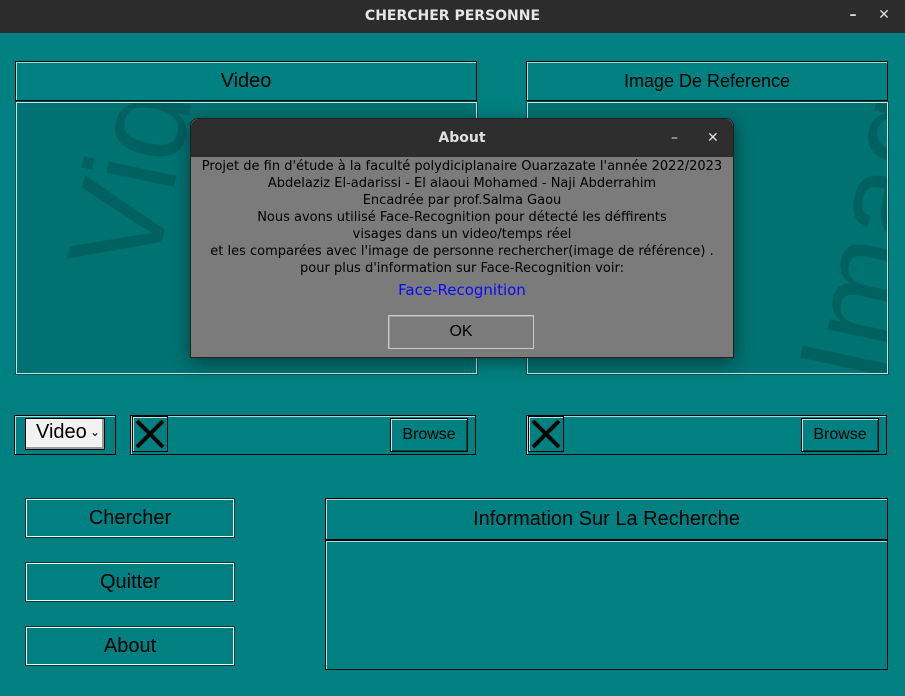 Image resolution: width=905 pixels, height=696 pixels. I want to click on info-panel-title: Information Sur La Recherche, so click(606, 519).